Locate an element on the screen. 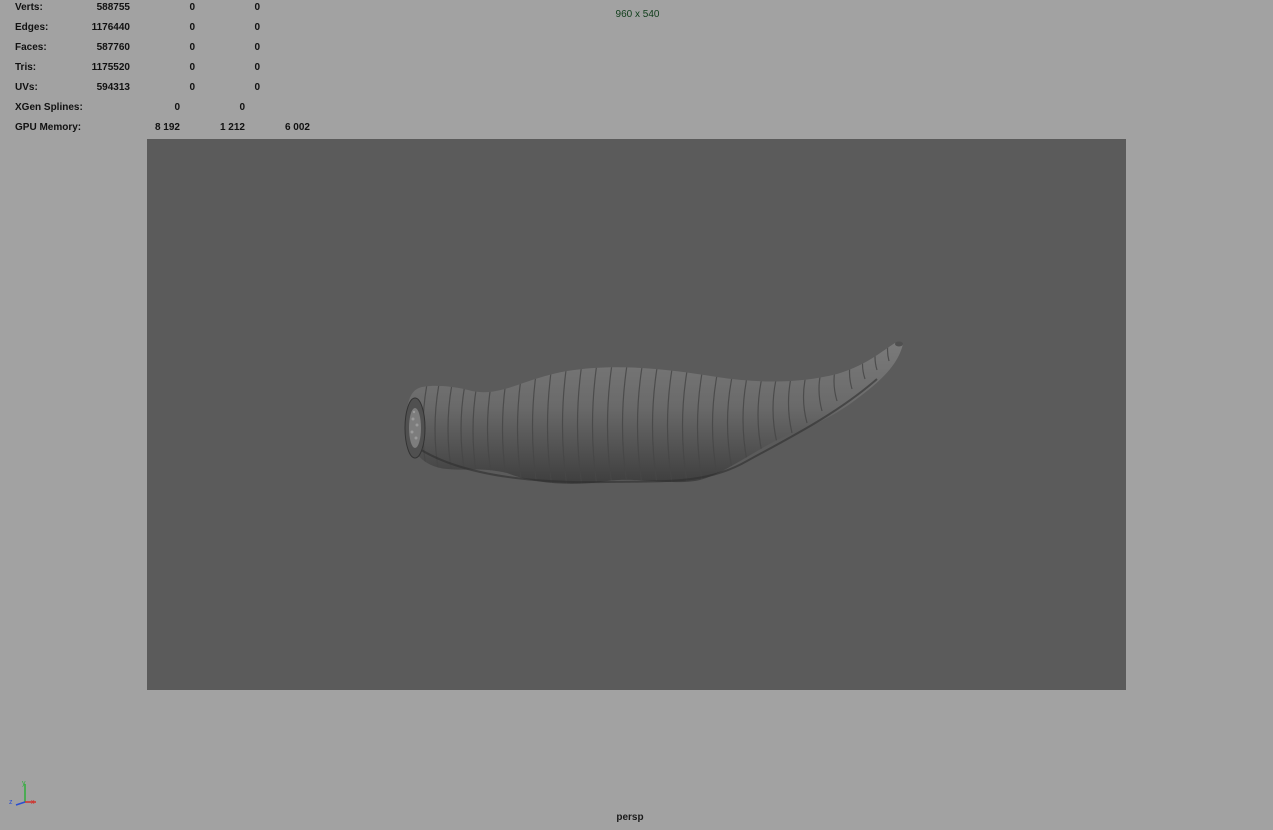 The image size is (1273, 830). resolution-gate-label: 960 x 540 is located at coordinates (637, 14).